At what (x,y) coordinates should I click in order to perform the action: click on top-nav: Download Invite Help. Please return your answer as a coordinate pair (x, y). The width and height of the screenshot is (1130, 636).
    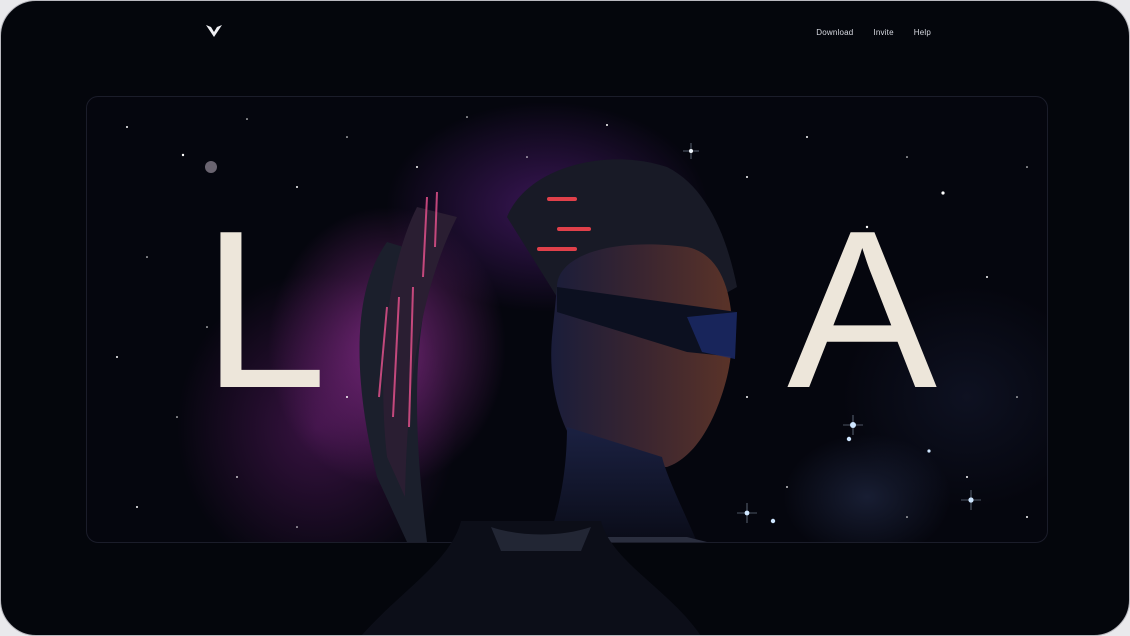
    Looking at the image, I should click on (873, 32).